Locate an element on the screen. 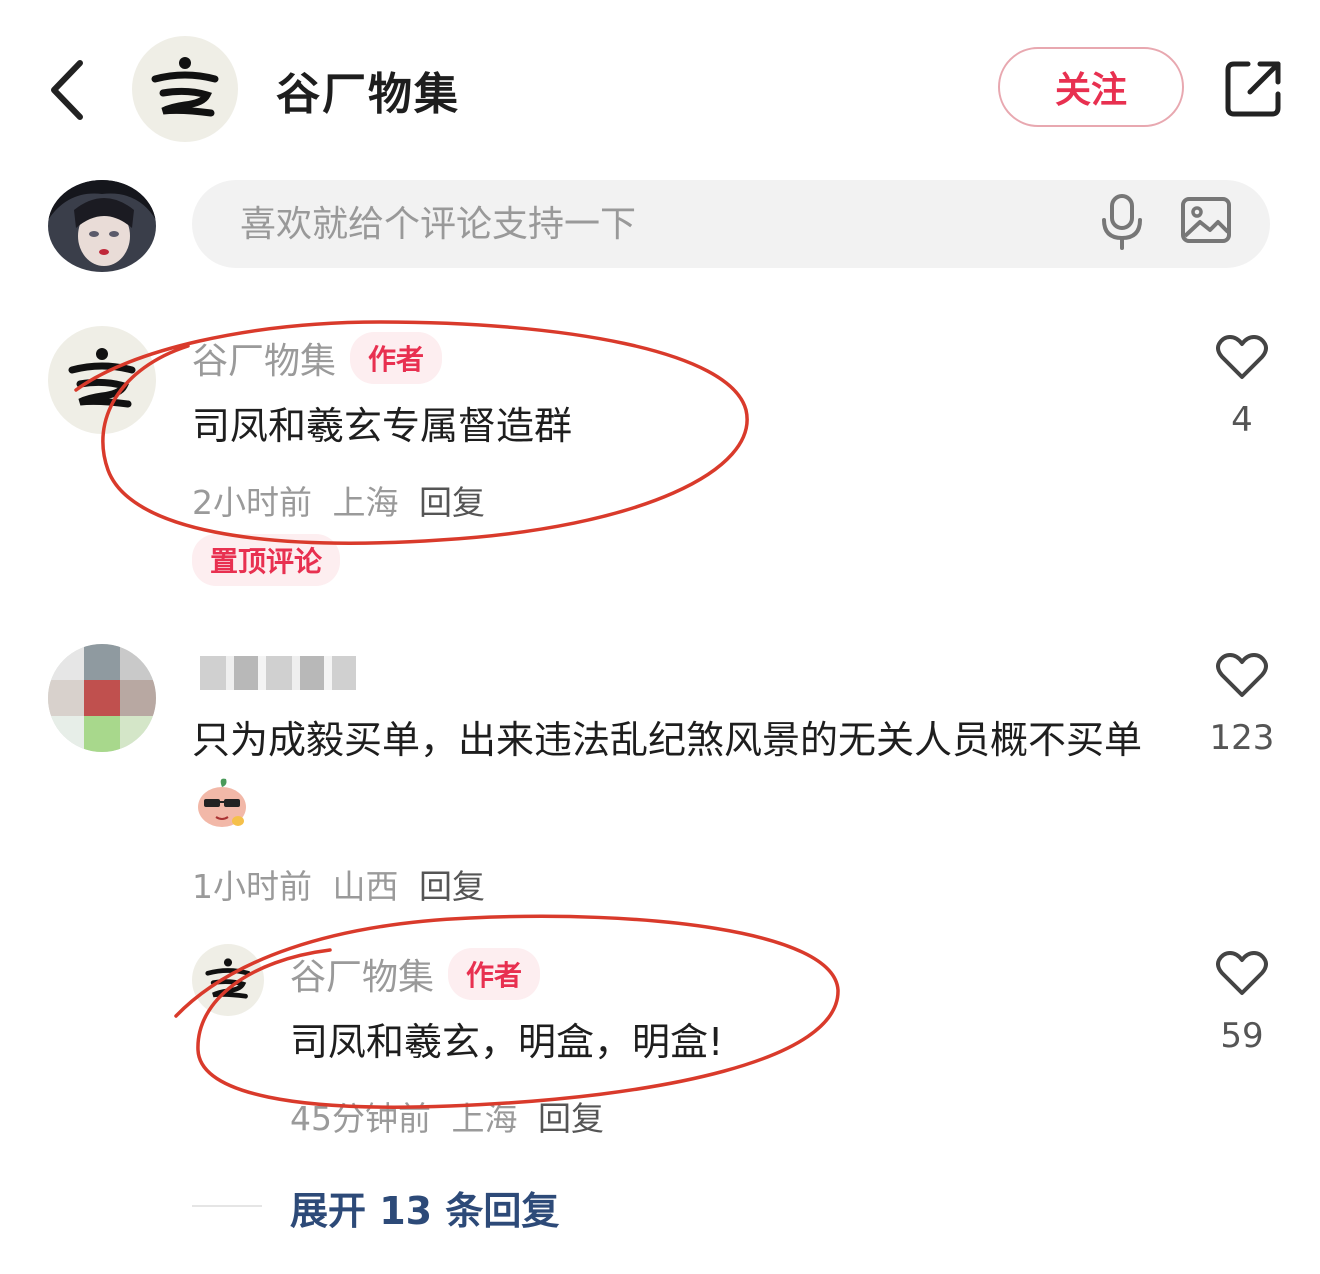 Image resolution: width=1320 pixels, height=1274 pixels. comment-meta: 2小时前 上海 回复 is located at coordinates (338, 500).